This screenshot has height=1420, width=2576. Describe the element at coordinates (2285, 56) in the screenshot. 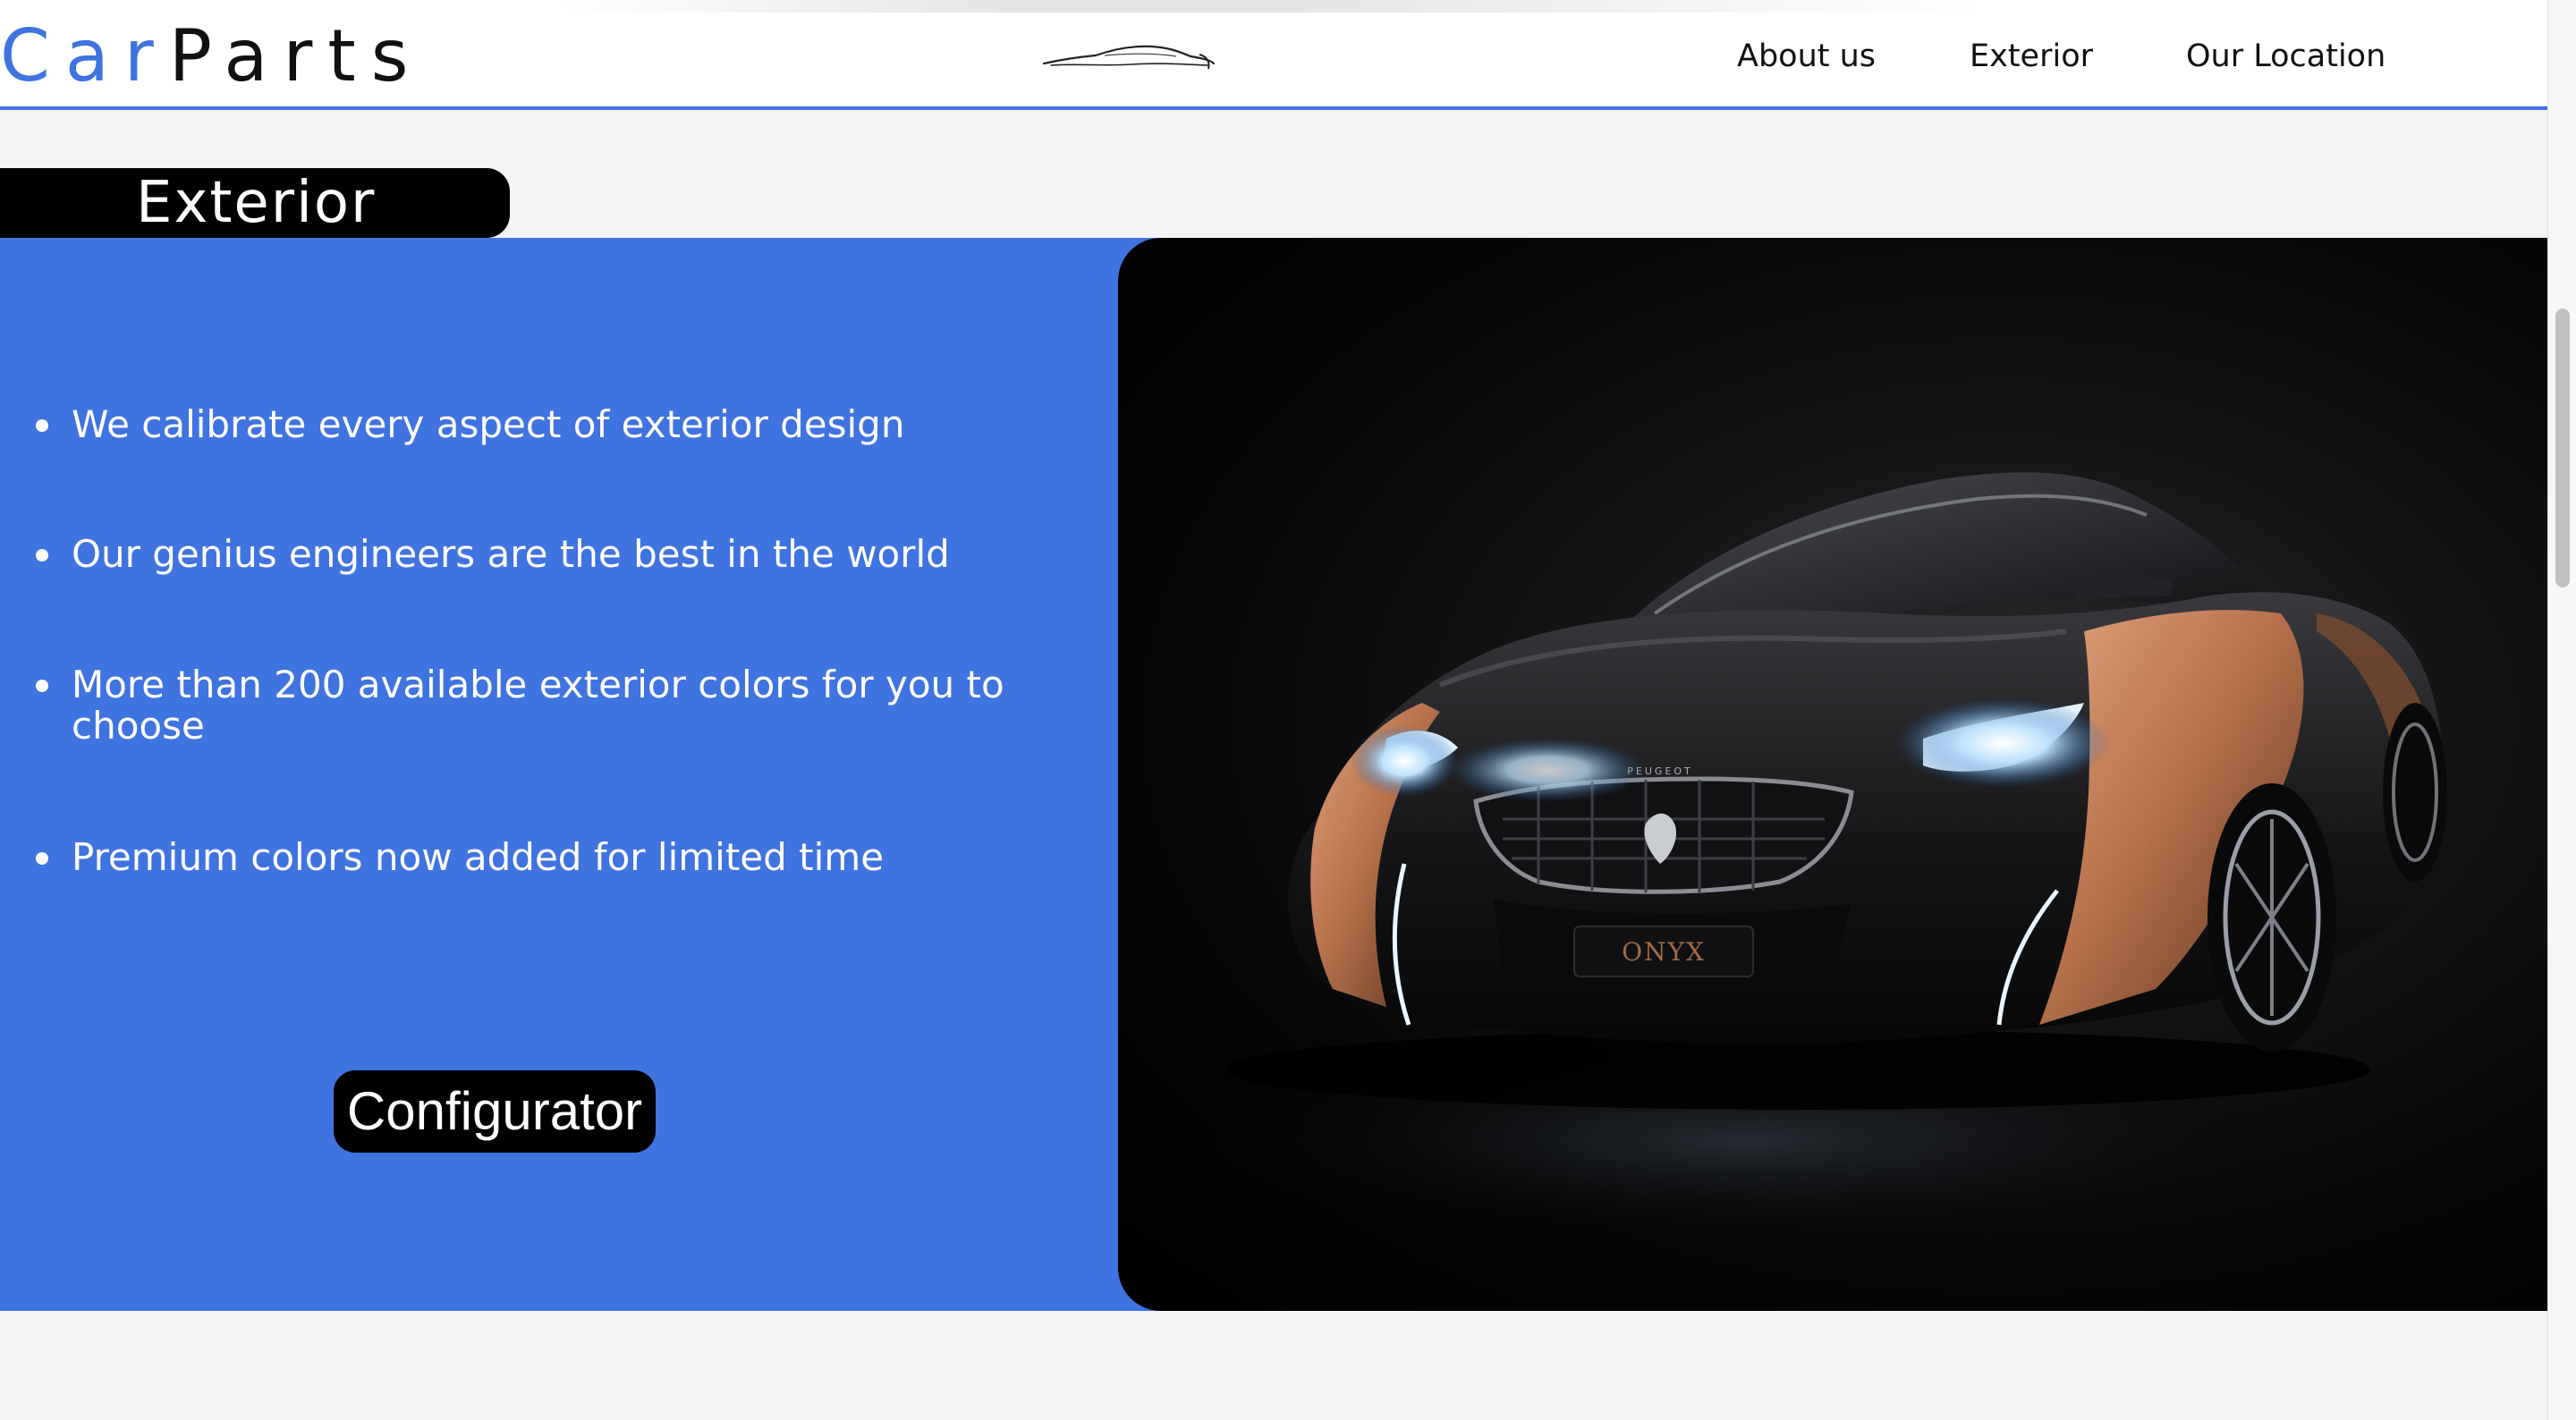

I see `nav-link-our-location: Our Location` at that location.